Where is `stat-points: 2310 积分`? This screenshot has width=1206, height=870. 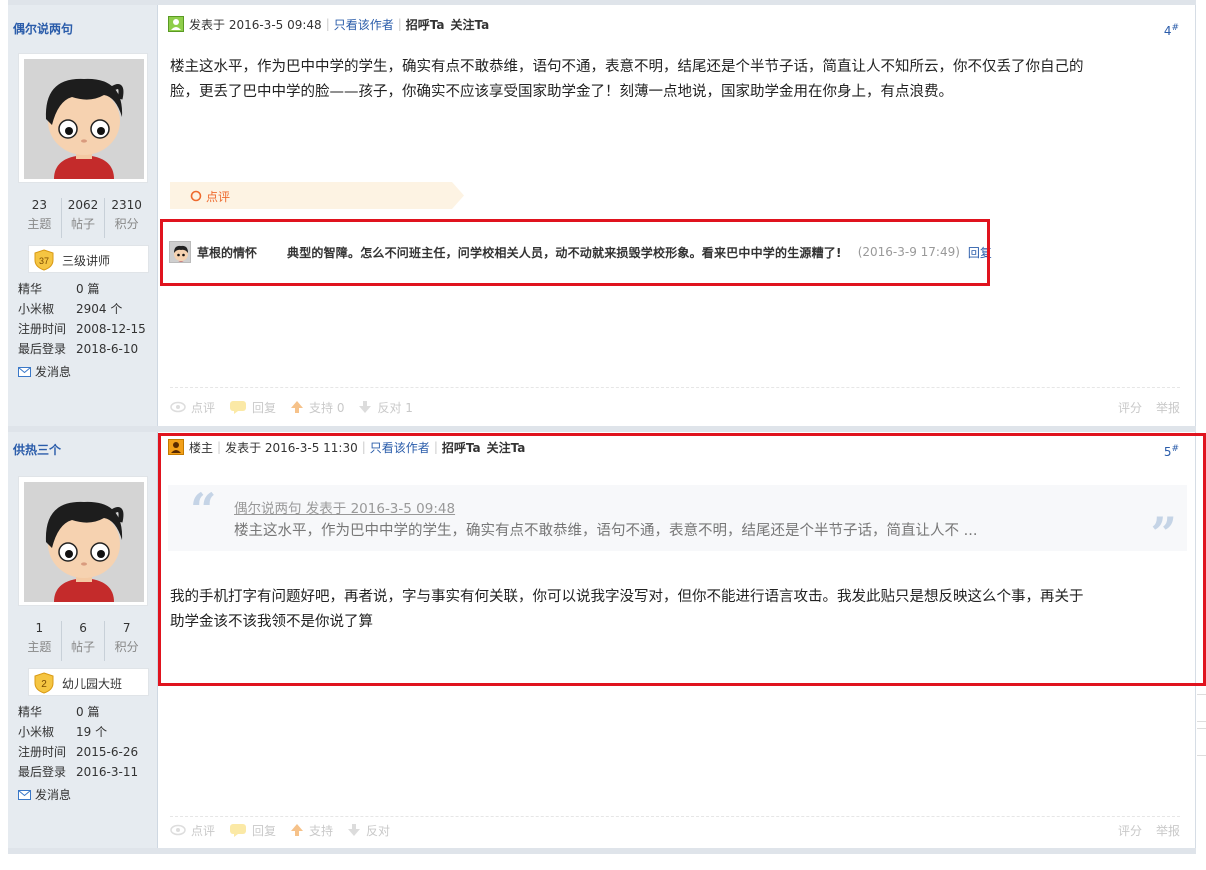 stat-points: 2310 积分 is located at coordinates (126, 218).